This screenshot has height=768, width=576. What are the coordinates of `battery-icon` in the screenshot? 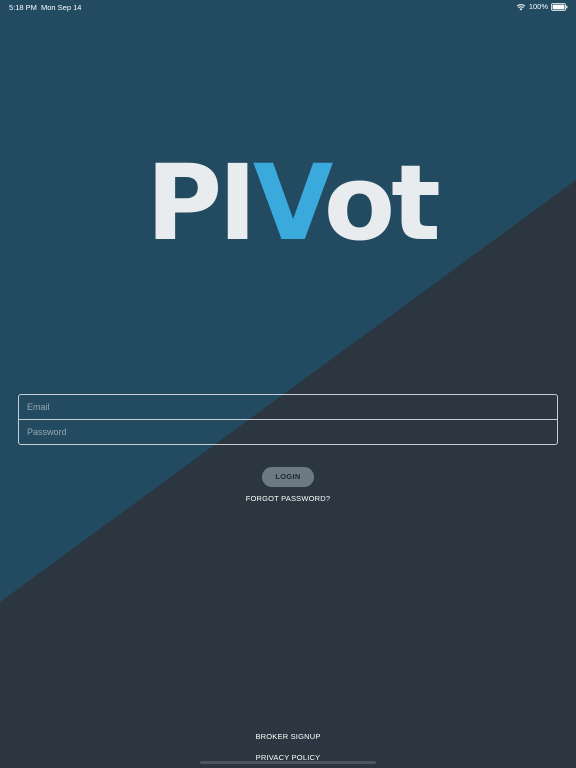 It's located at (559, 6).